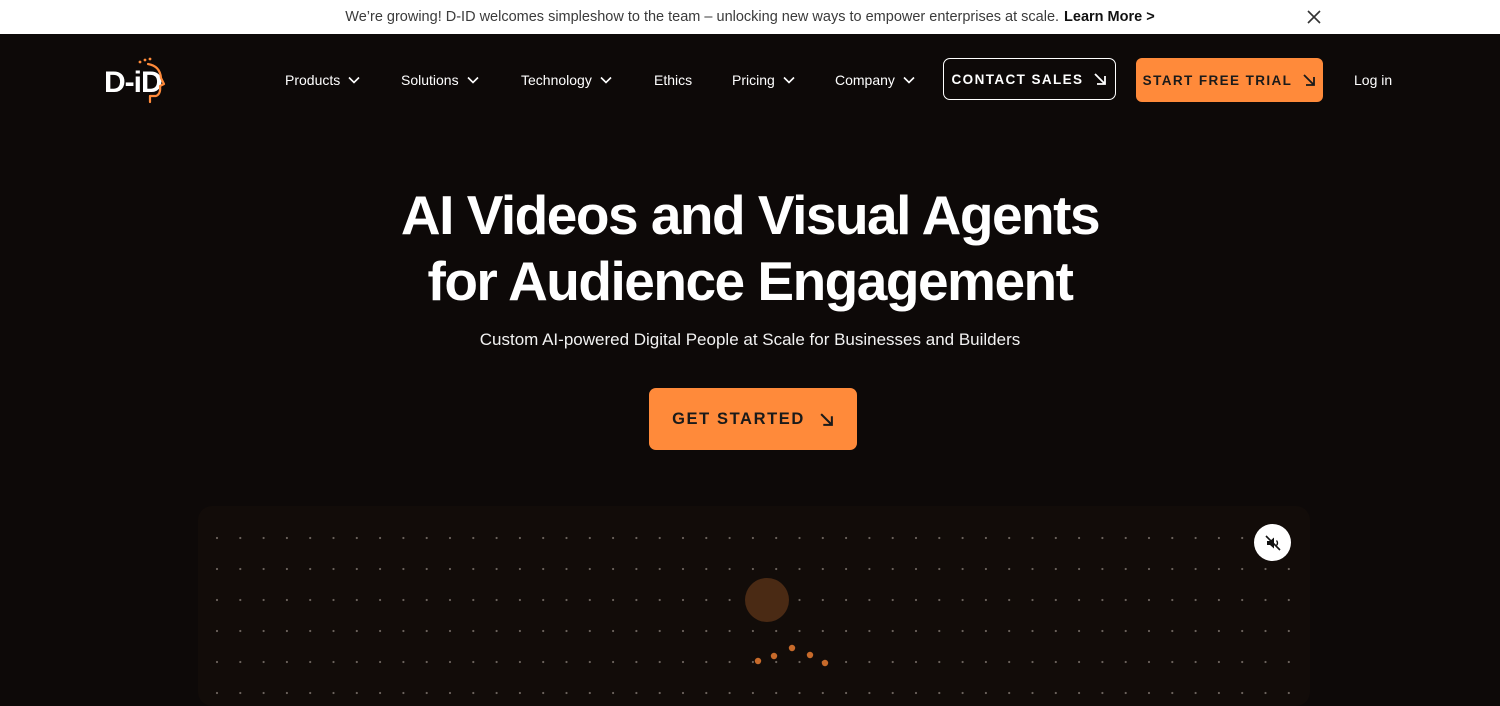 The width and height of the screenshot is (1500, 706). I want to click on contact-sales-button: CONTACT SALES, so click(1029, 79).